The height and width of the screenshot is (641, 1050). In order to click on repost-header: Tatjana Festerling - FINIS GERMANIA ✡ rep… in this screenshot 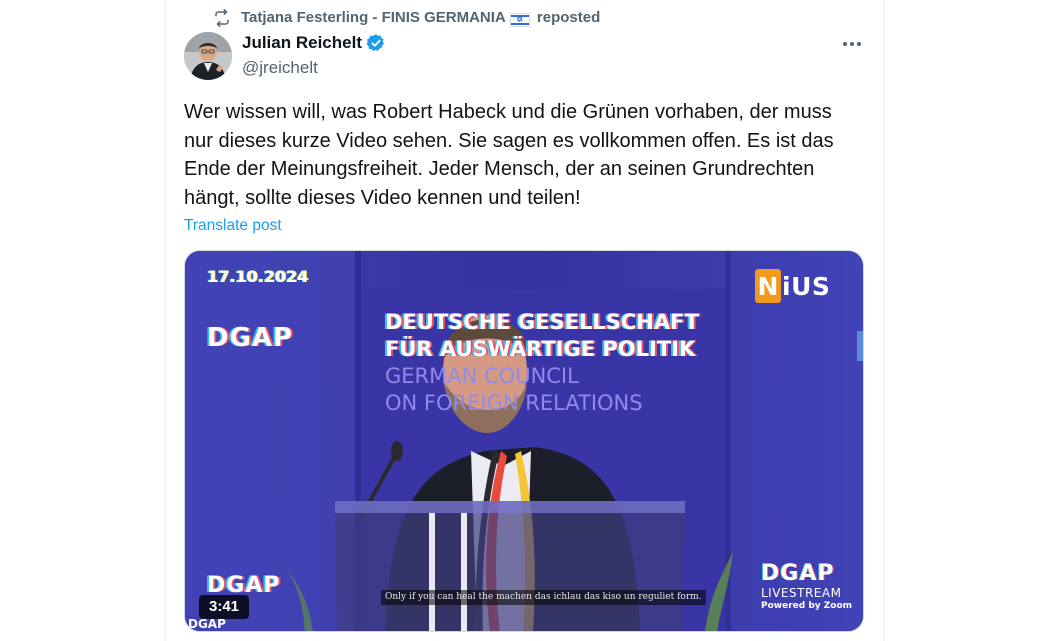, I will do `click(406, 18)`.